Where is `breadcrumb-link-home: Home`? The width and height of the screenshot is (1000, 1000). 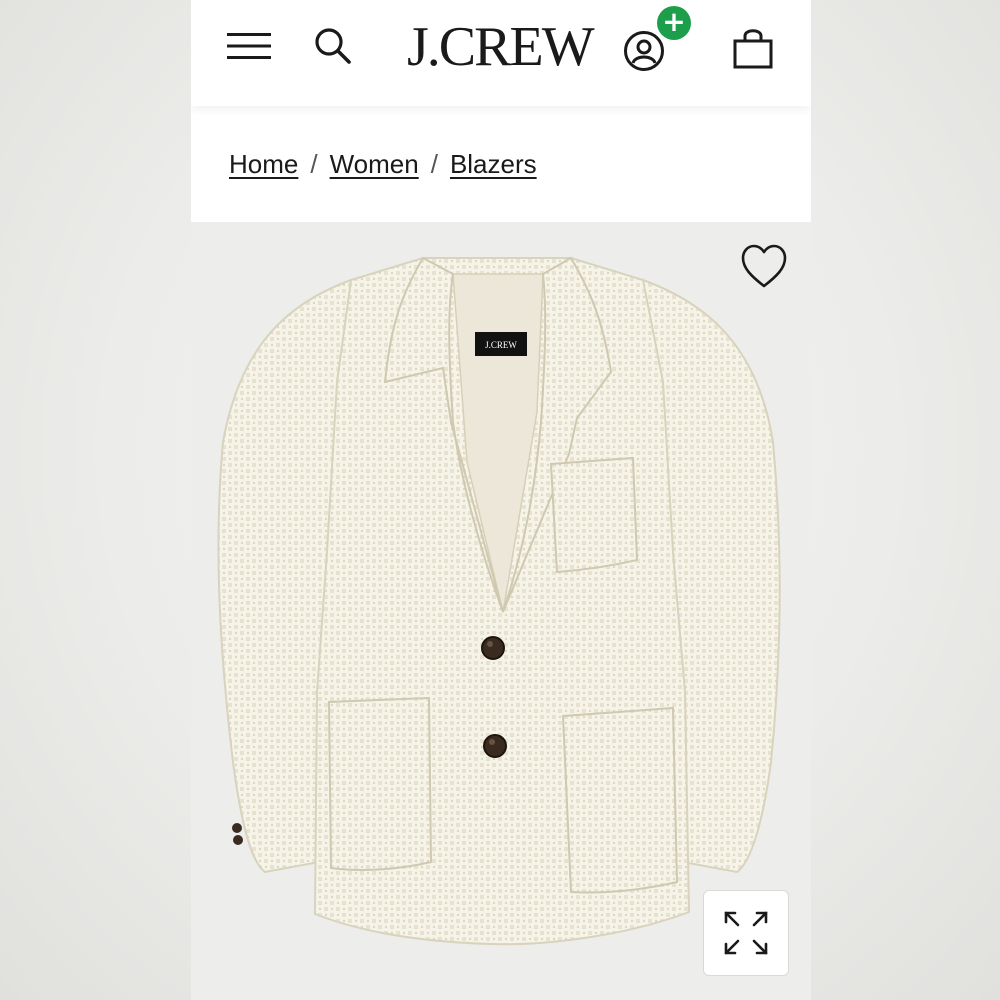
breadcrumb-link-home: Home is located at coordinates (263, 164).